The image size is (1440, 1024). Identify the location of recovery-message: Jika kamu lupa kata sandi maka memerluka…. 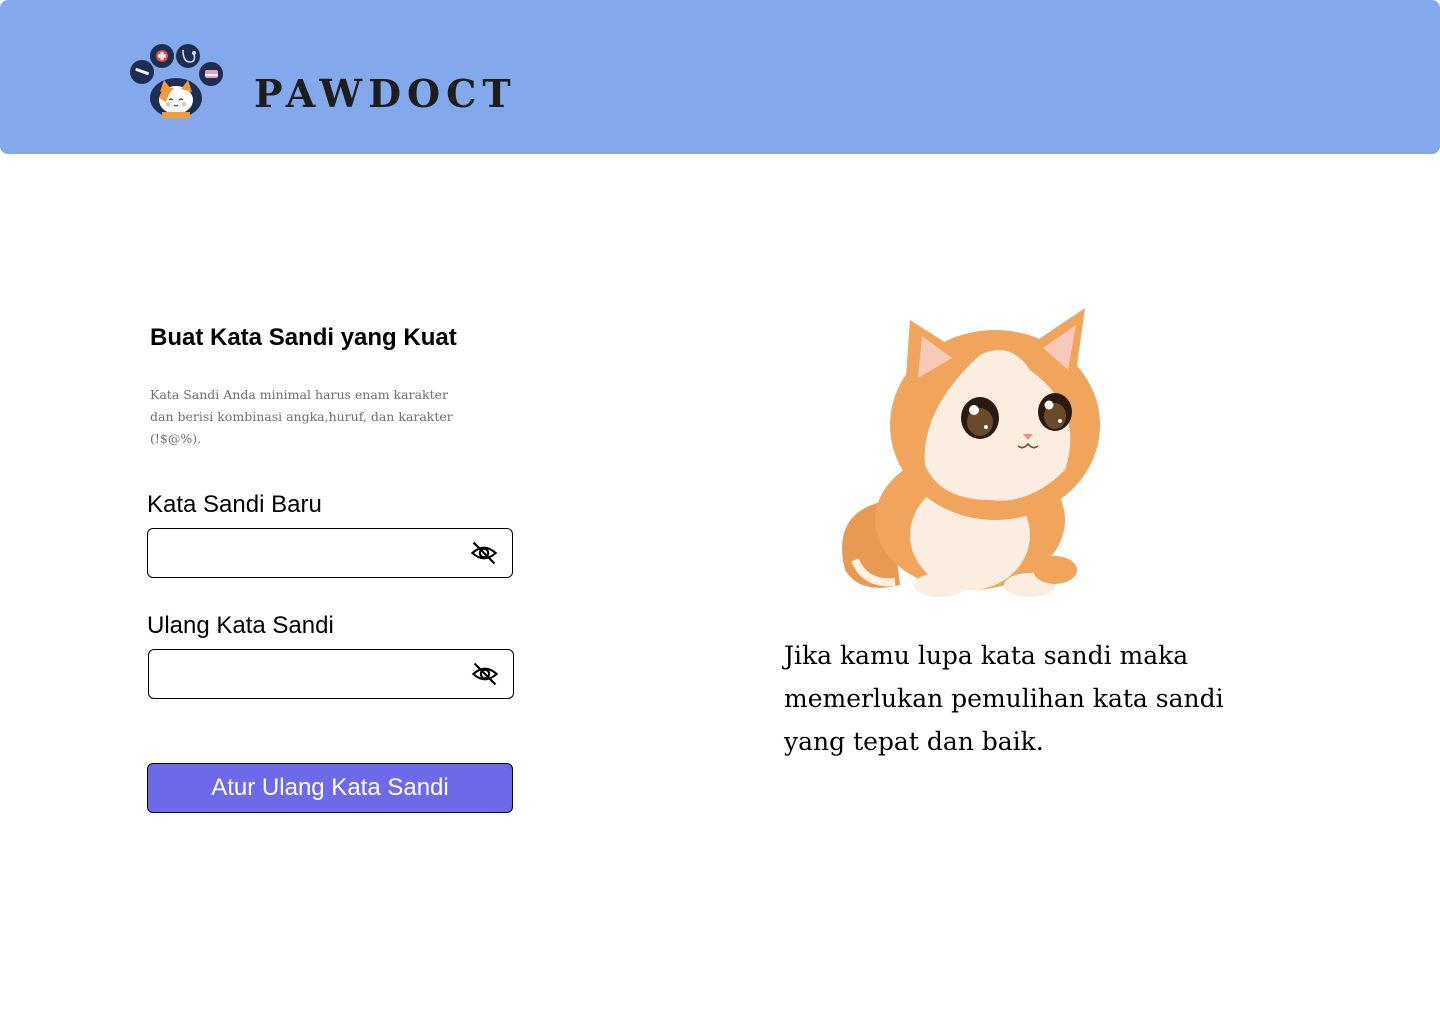
(1004, 698).